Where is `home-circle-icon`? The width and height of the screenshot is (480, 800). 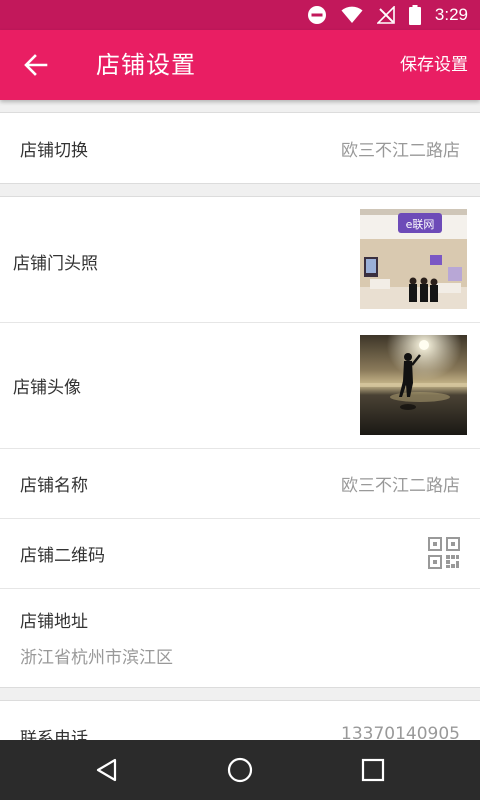 home-circle-icon is located at coordinates (240, 770).